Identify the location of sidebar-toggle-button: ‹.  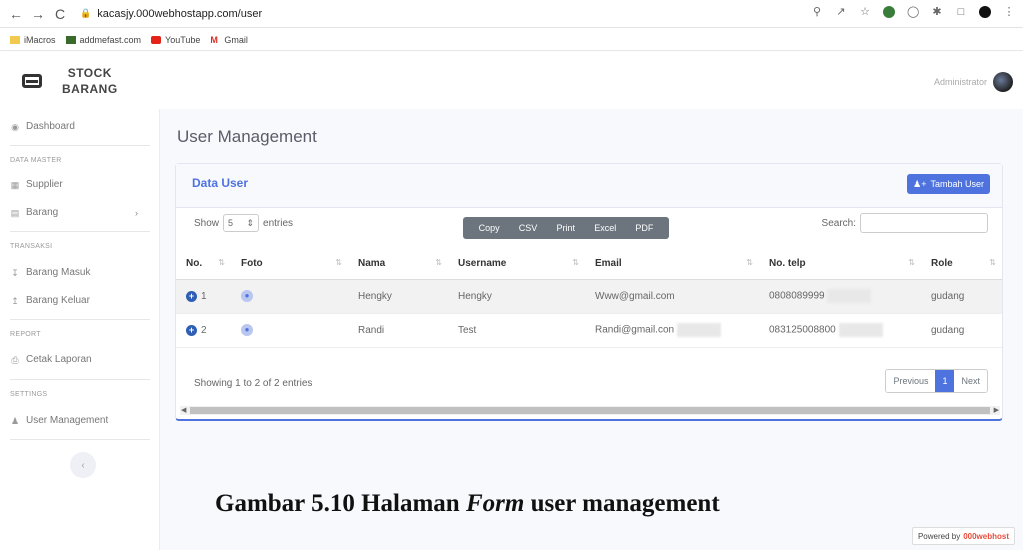
(83, 465).